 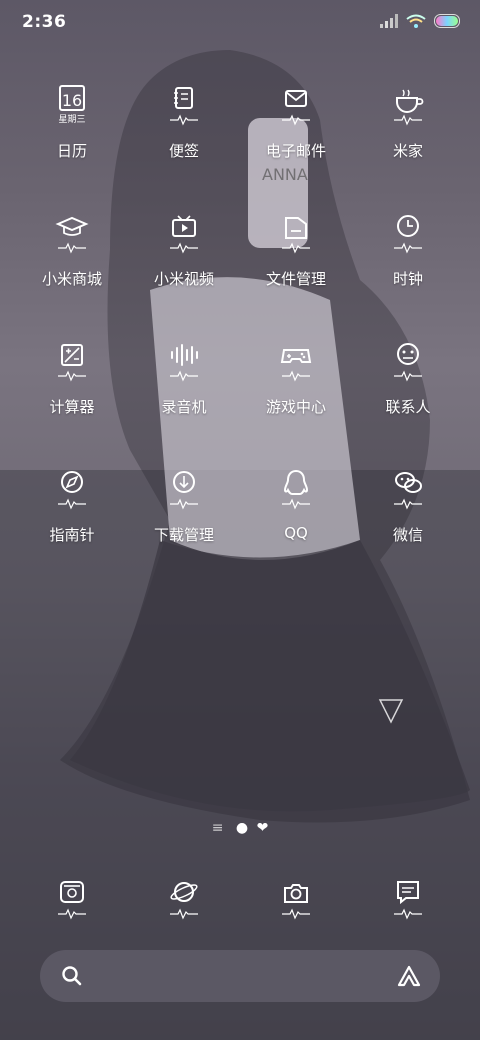 What do you see at coordinates (407, 151) in the screenshot?
I see `app-label: 米家` at bounding box center [407, 151].